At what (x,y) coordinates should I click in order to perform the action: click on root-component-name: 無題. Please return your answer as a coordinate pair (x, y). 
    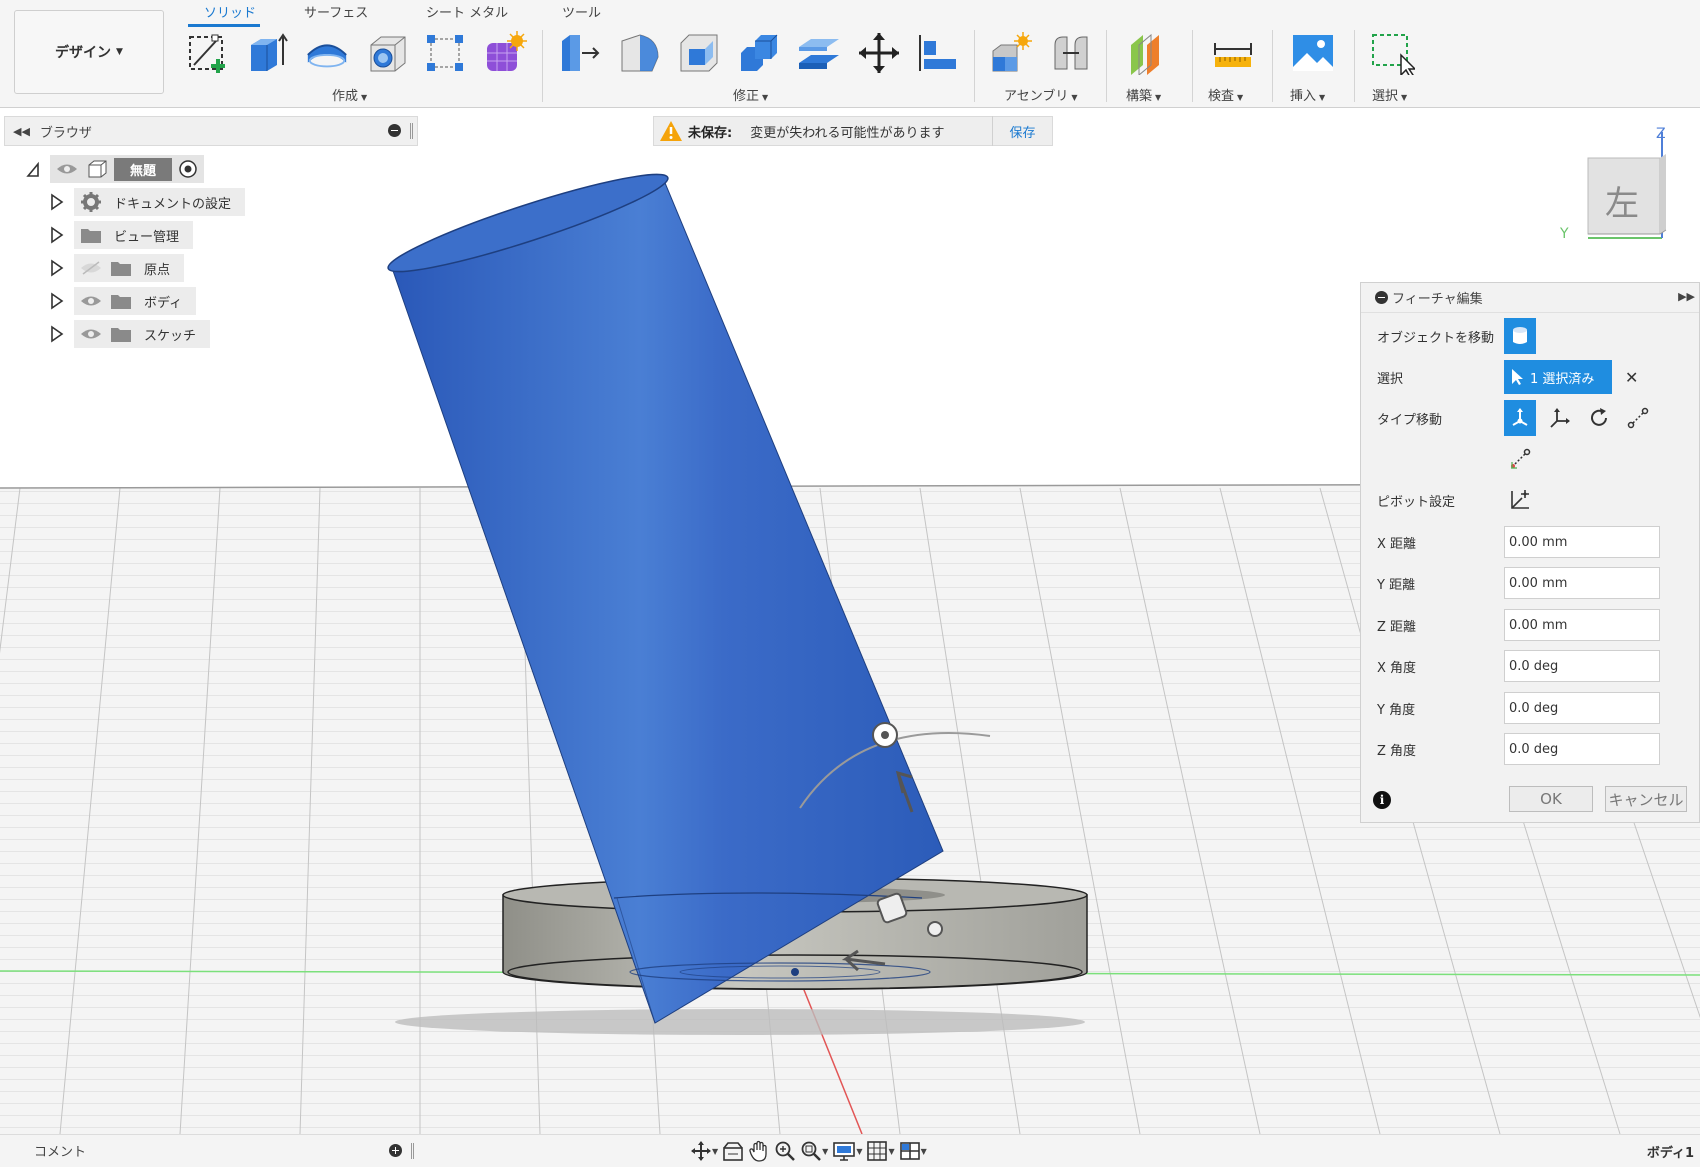
    Looking at the image, I should click on (143, 169).